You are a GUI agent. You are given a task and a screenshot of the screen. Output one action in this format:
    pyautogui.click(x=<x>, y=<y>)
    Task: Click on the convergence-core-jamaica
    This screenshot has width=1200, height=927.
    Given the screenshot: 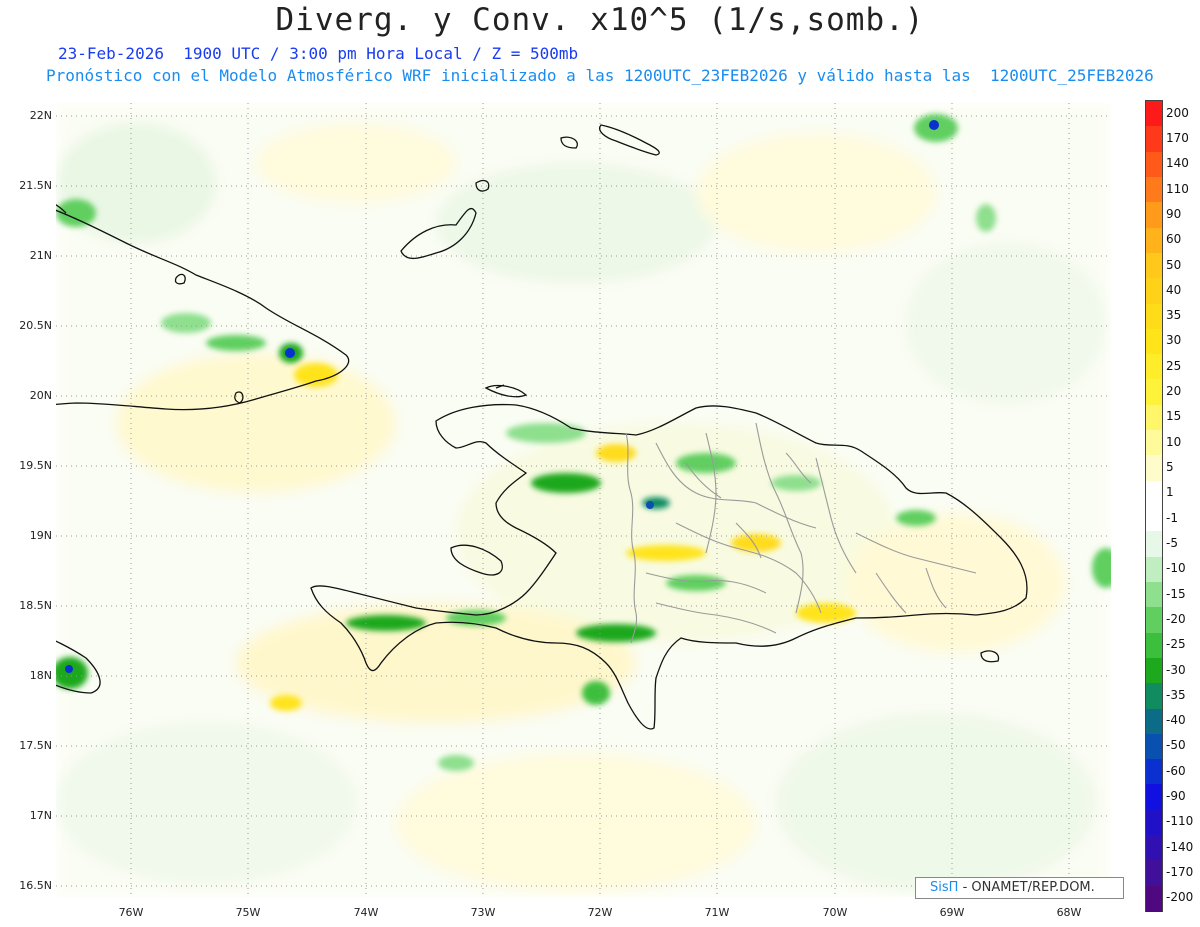 What is the action you would take?
    pyautogui.click(x=69, y=669)
    